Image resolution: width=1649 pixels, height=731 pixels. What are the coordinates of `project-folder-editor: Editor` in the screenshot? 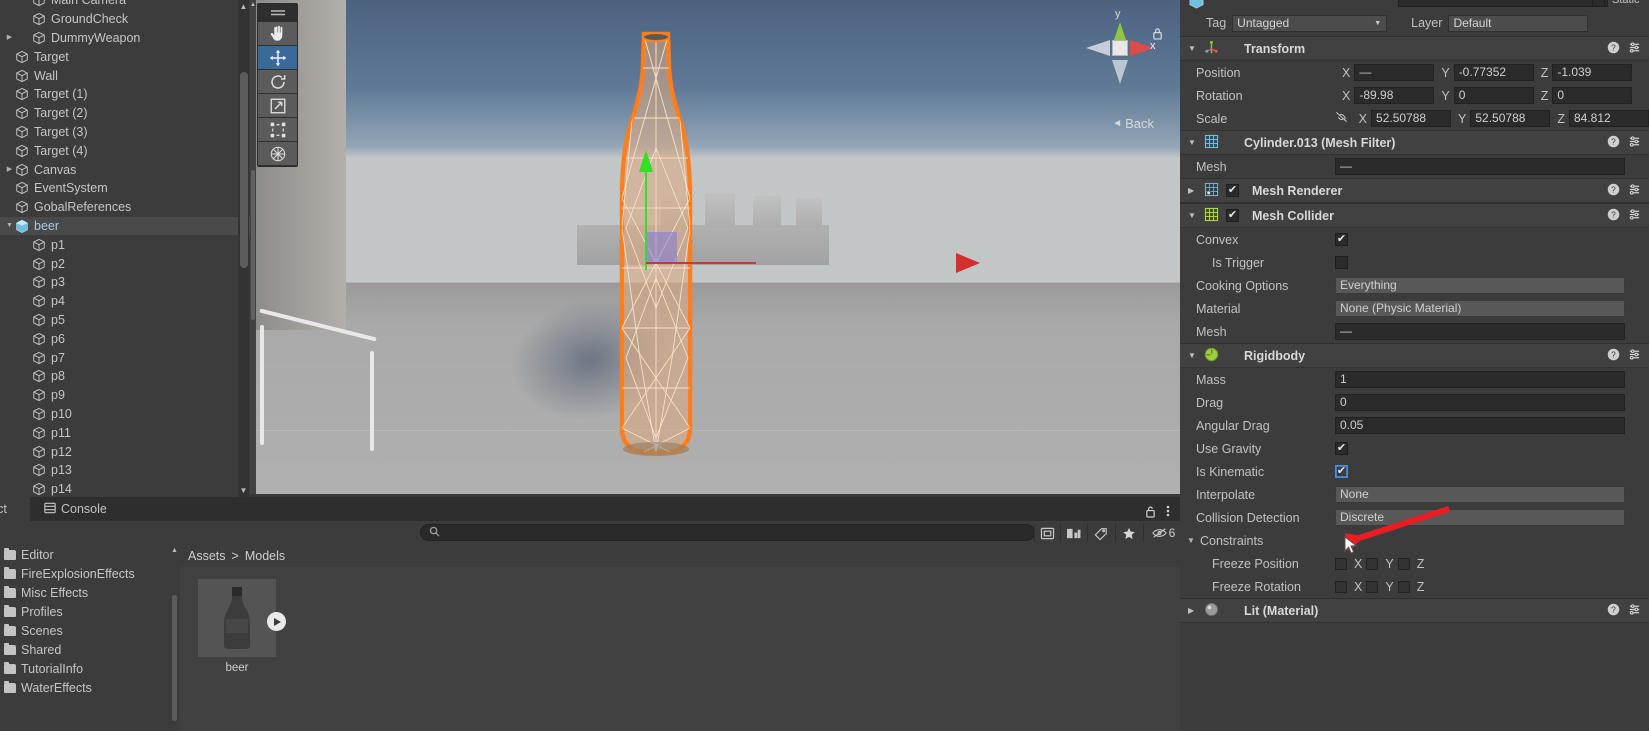 It's located at (90, 554).